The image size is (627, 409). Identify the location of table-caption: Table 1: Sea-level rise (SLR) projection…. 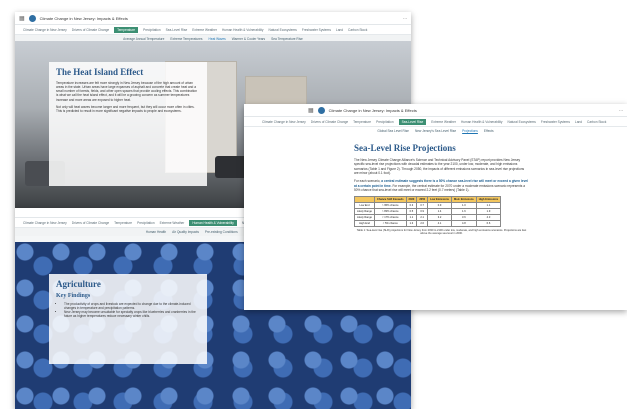
(441, 232).